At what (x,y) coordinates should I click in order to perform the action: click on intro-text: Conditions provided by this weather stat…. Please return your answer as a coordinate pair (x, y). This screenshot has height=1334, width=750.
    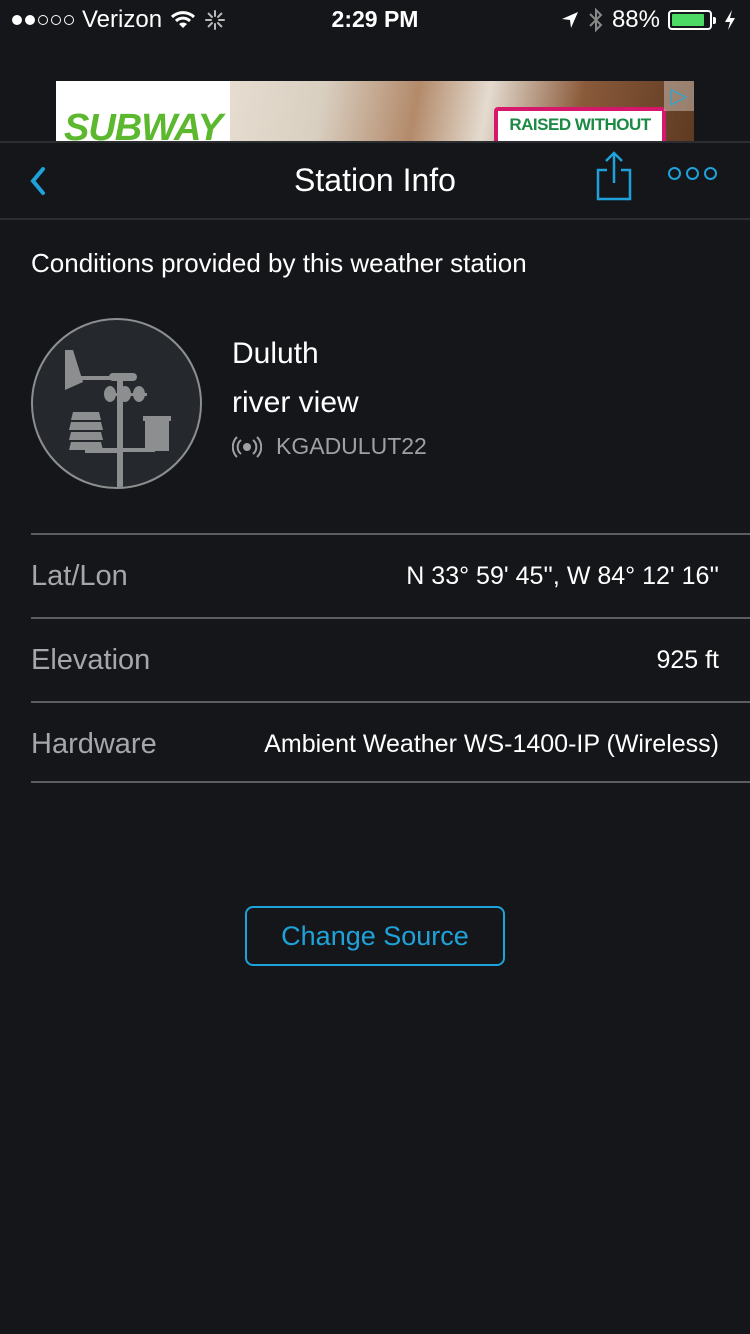
    Looking at the image, I should click on (279, 263).